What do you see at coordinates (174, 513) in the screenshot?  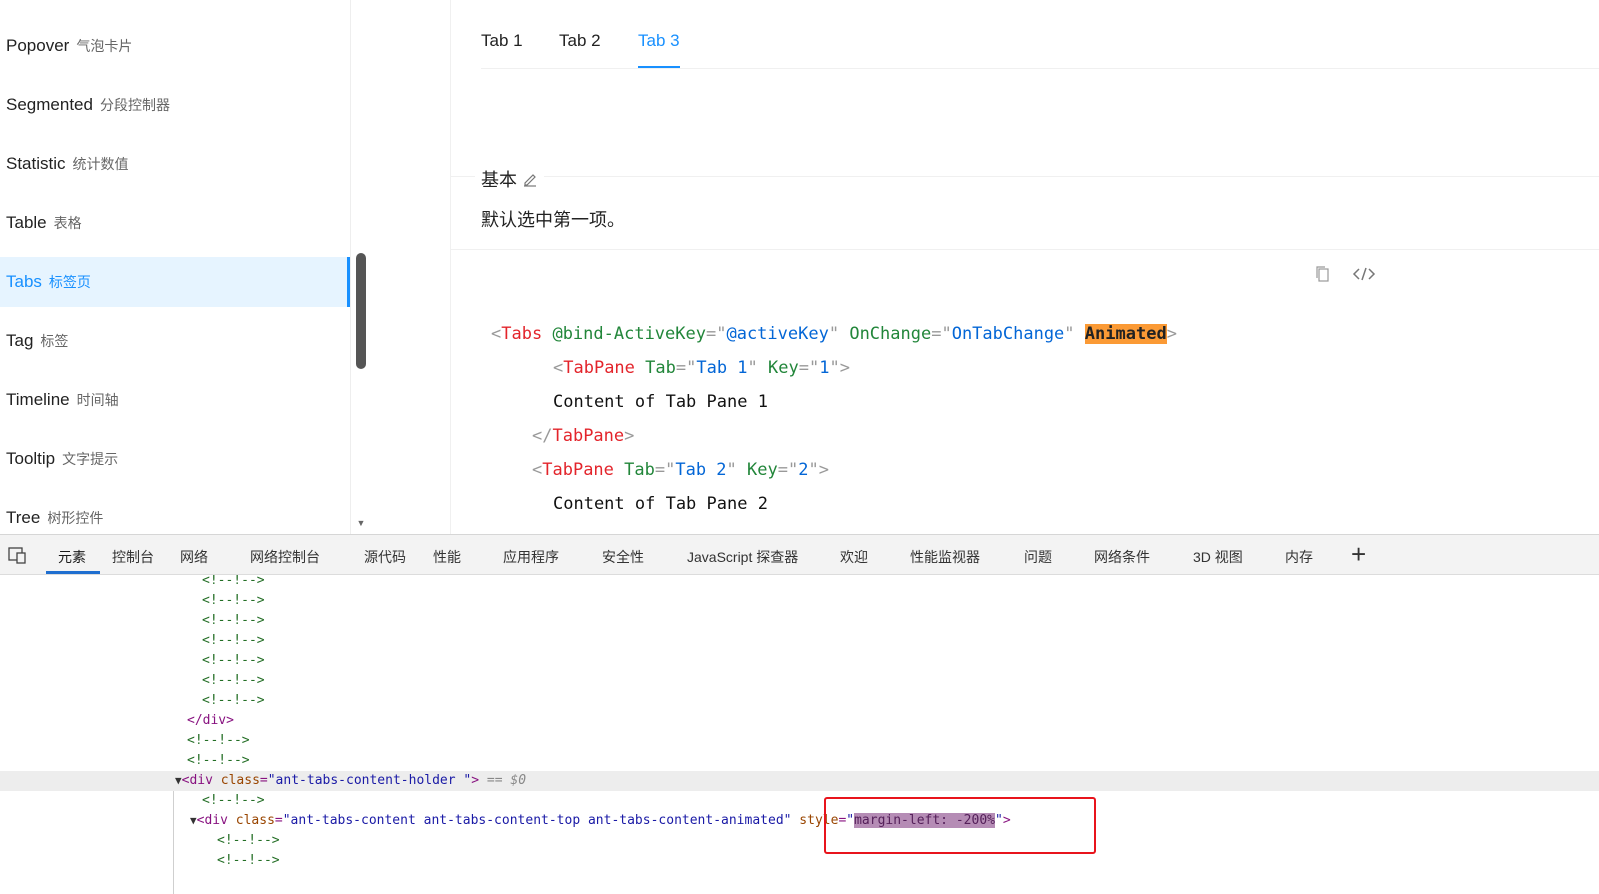 I see `sidebar-item-tree: Tree 树形控件` at bounding box center [174, 513].